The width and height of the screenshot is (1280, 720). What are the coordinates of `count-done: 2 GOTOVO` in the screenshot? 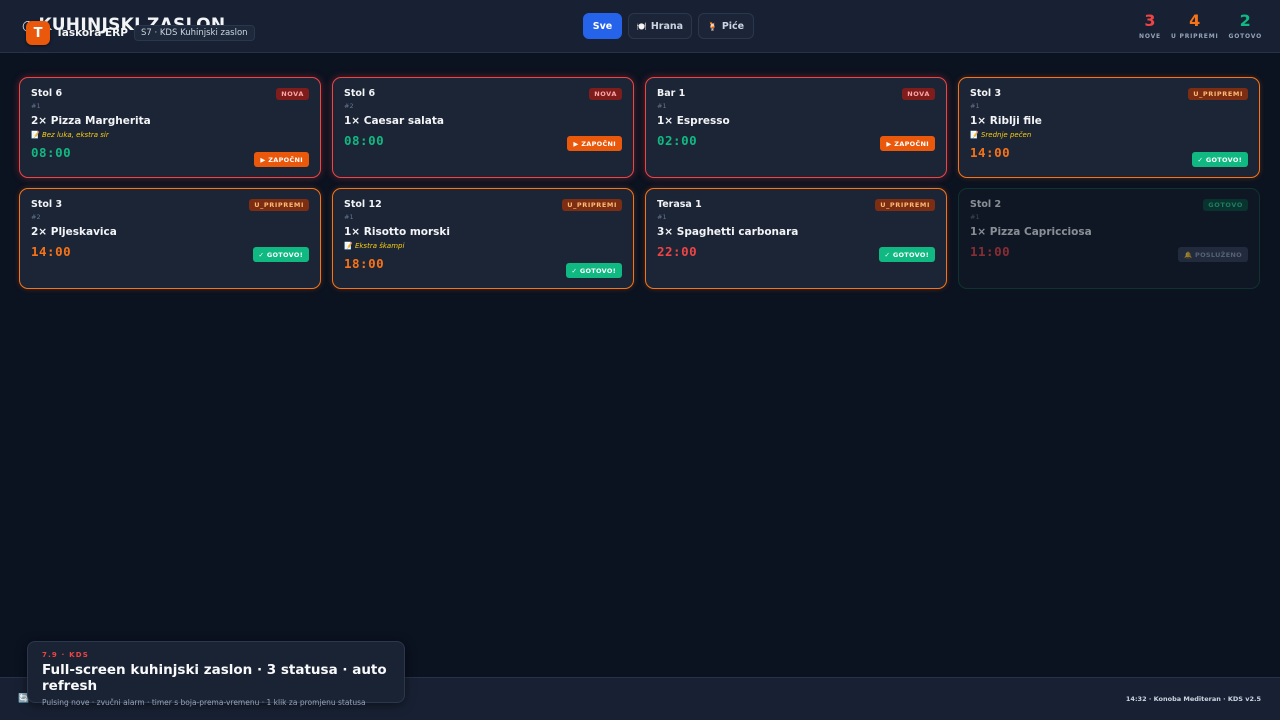 It's located at (1245, 26).